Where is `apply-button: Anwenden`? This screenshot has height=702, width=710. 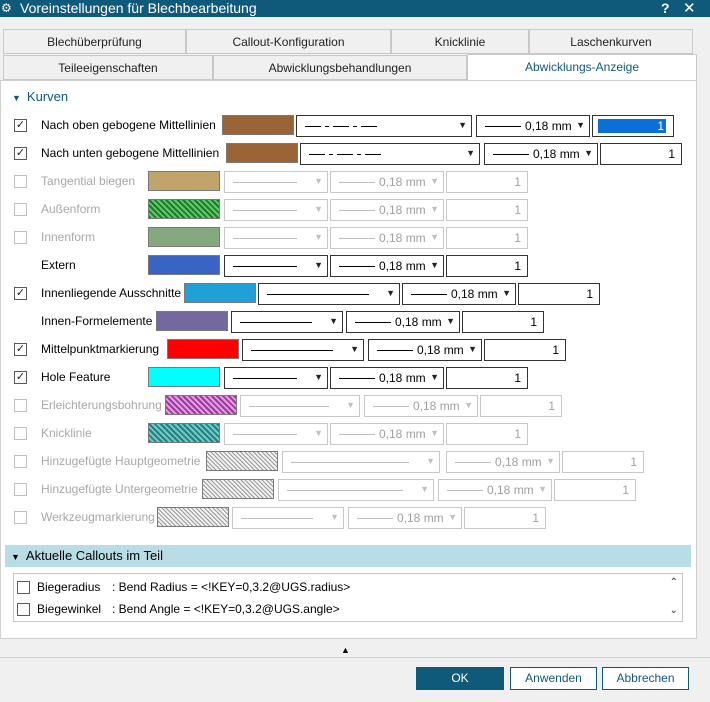
apply-button: Anwenden is located at coordinates (553, 678).